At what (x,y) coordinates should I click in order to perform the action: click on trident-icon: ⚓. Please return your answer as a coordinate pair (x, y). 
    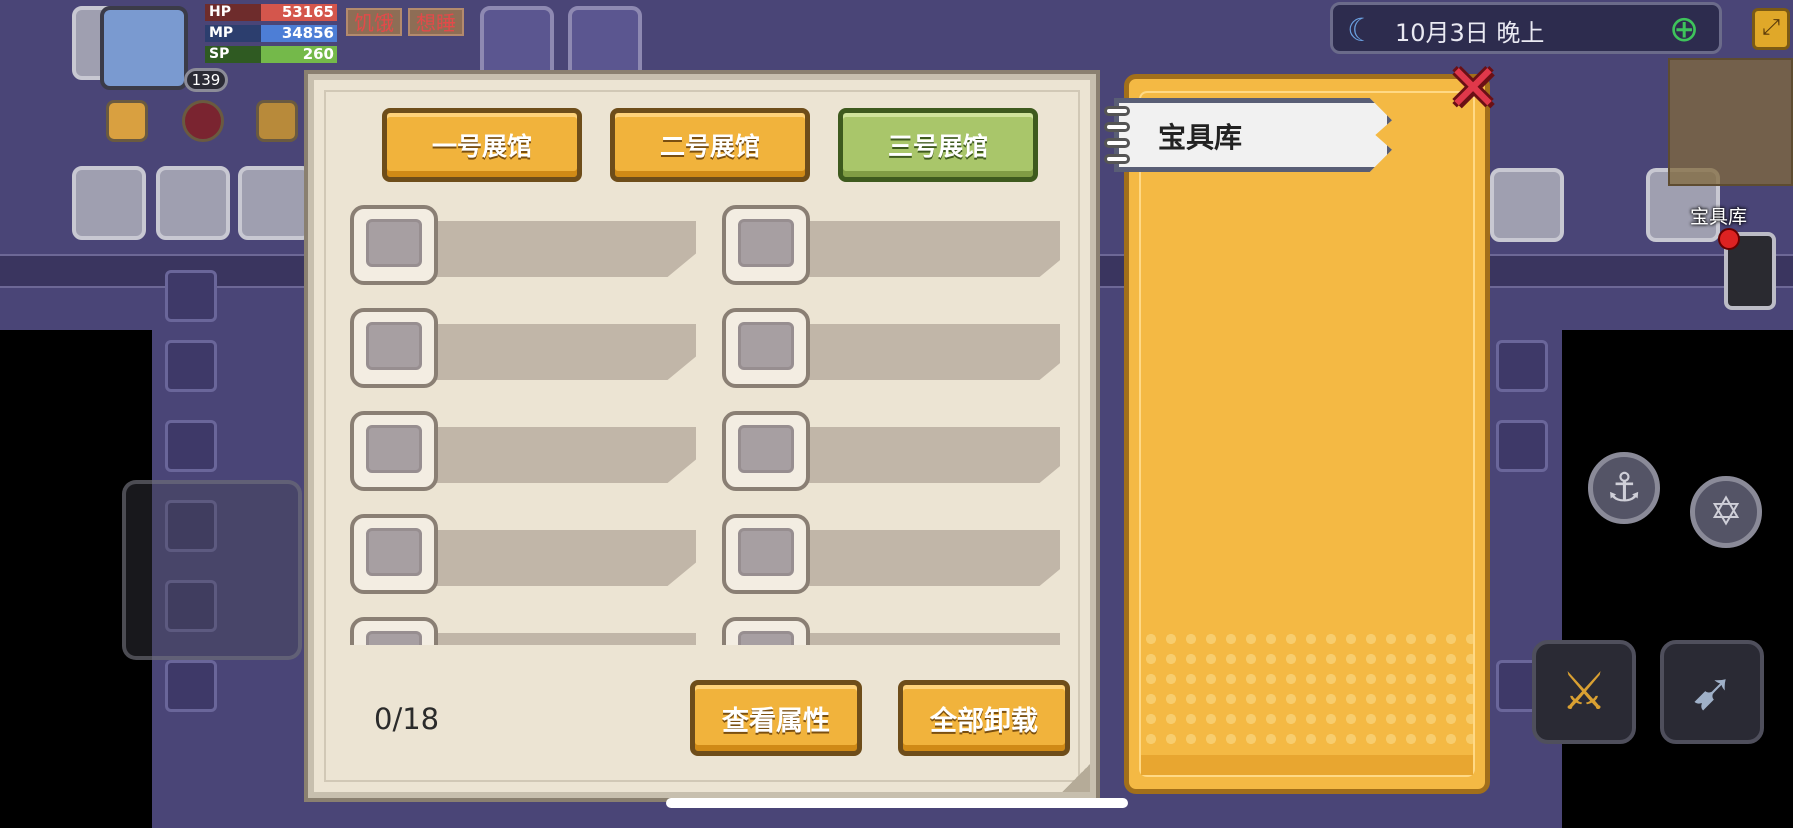
    Looking at the image, I should click on (1624, 488).